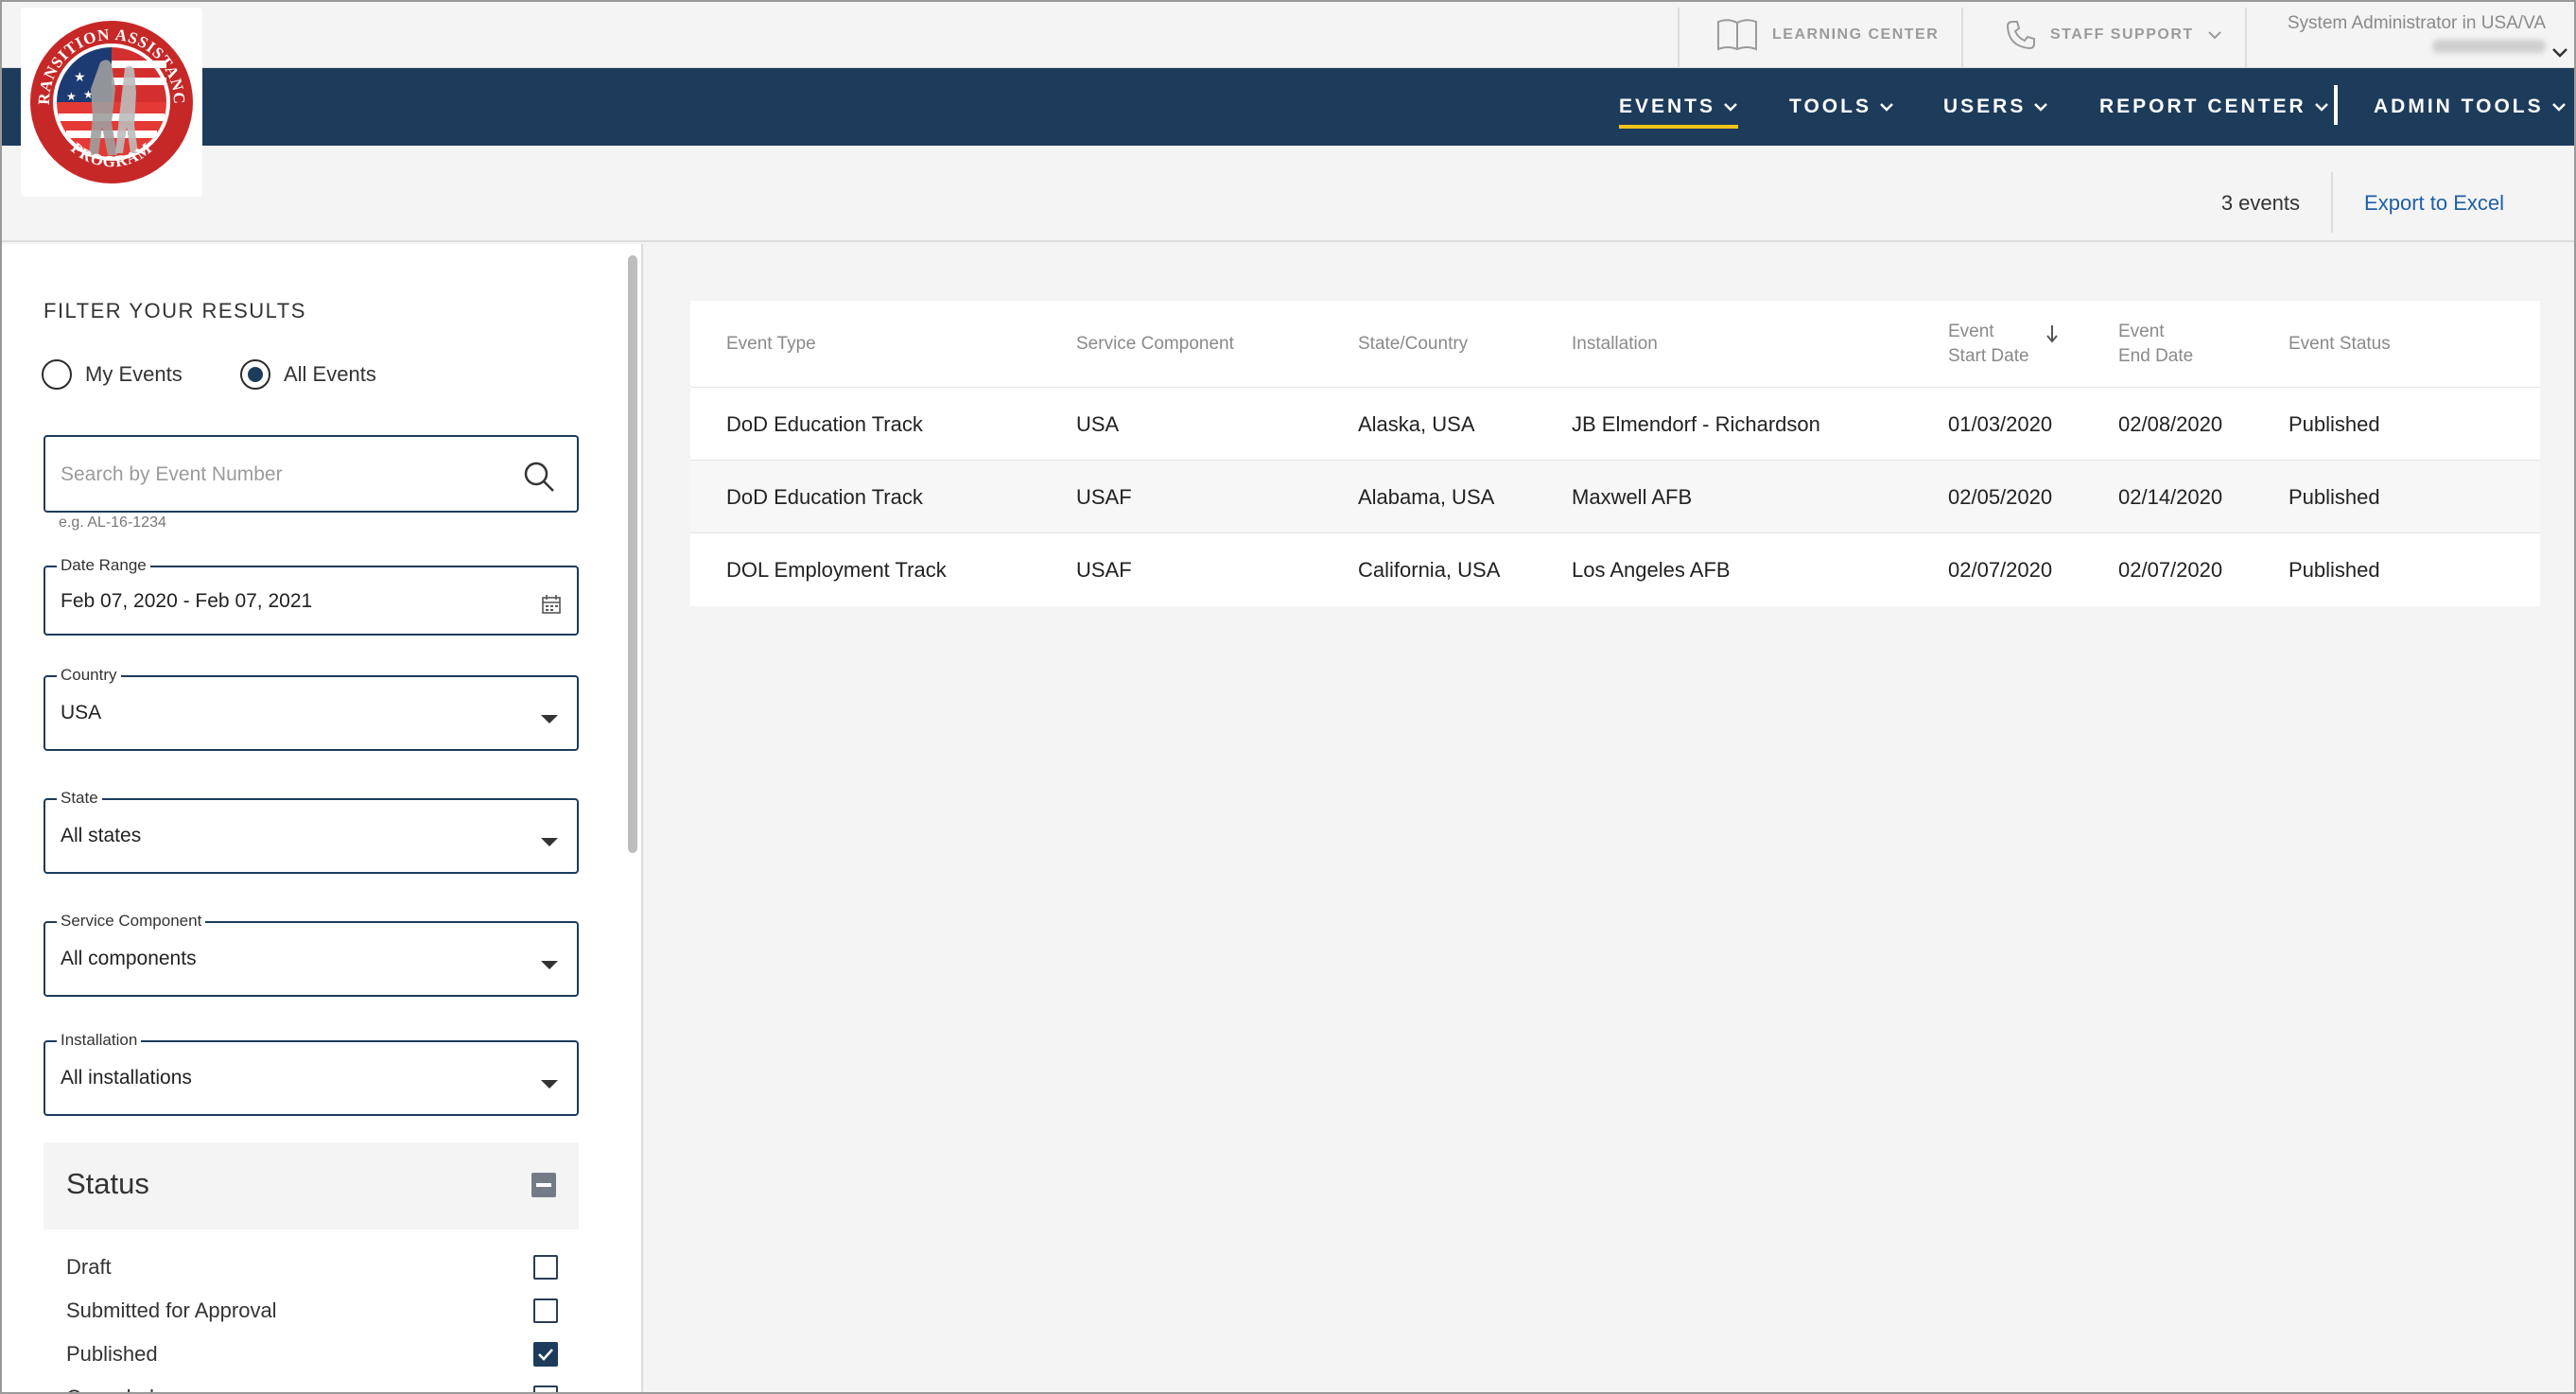  I want to click on col-service-component: Service Component, so click(1155, 344).